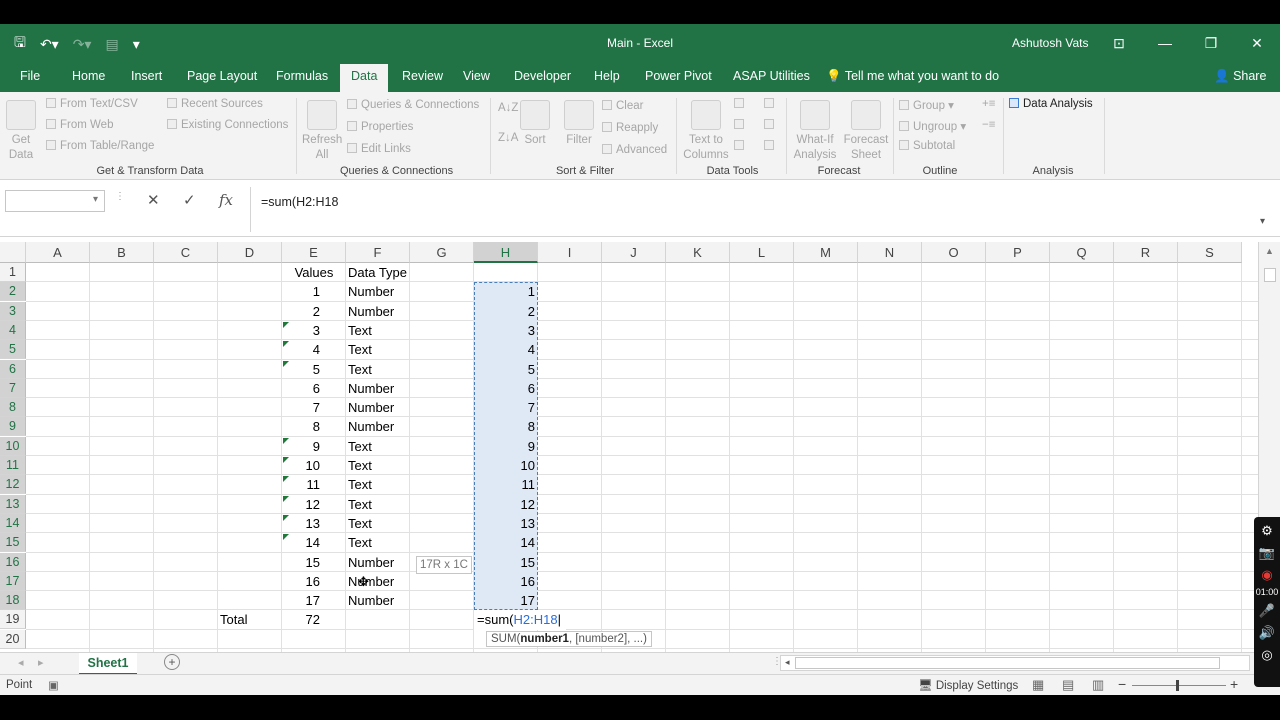  What do you see at coordinates (122, 252) in the screenshot?
I see `column-header-b: B` at bounding box center [122, 252].